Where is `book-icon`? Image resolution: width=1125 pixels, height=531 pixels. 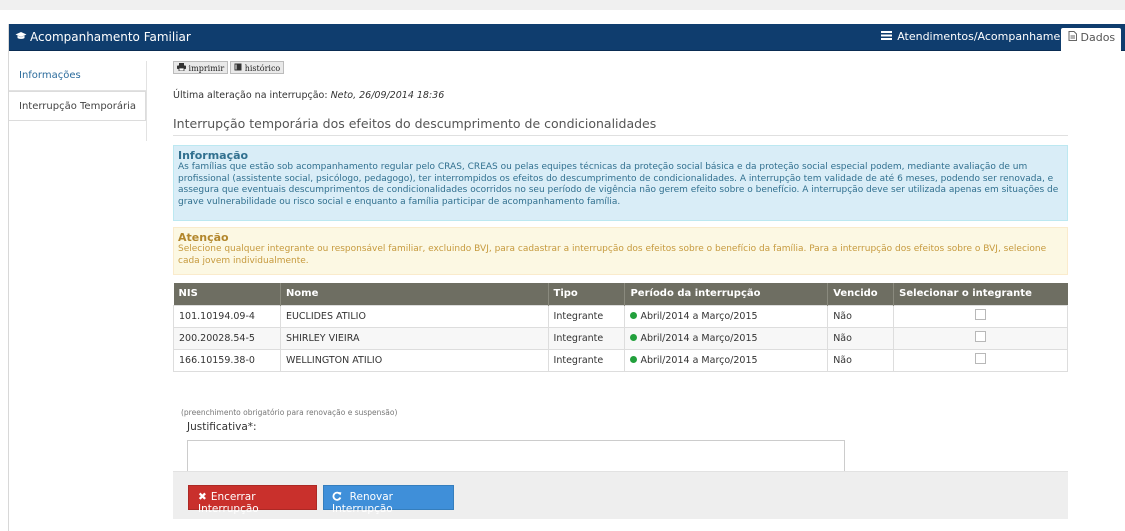 book-icon is located at coordinates (239, 68).